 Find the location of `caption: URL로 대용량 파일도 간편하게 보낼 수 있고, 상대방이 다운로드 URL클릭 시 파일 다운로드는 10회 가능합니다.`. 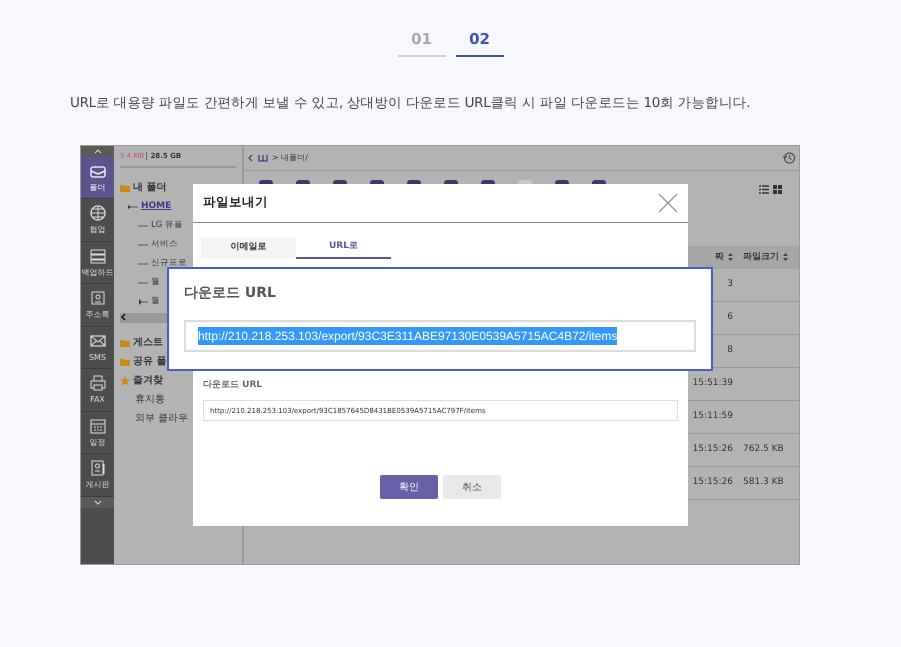

caption: URL로 대용량 파일도 간편하게 보낼 수 있고, 상대방이 다운로드 URL클릭 시 파일 다운로드는 10회 가능합니다. is located at coordinates (411, 103).